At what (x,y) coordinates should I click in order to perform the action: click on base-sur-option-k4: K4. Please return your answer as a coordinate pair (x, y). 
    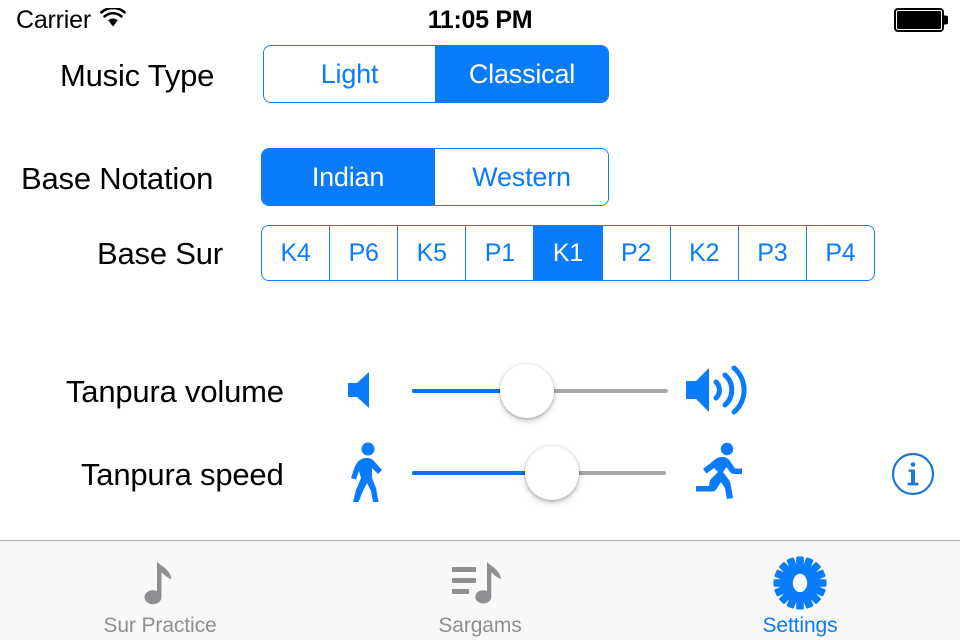
    Looking at the image, I should click on (296, 253).